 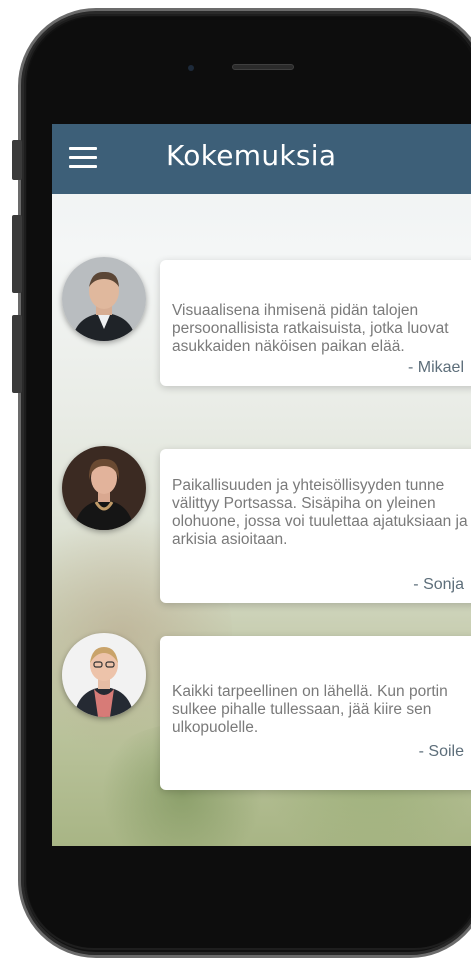 I want to click on mute-switch, so click(x=17, y=160).